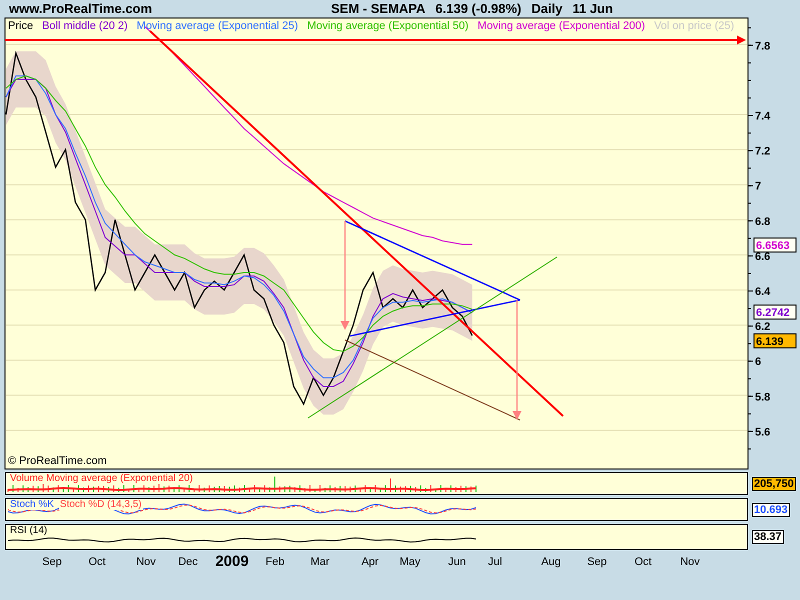 This screenshot has width=800, height=600. Describe the element at coordinates (188, 562) in the screenshot. I see `x-axis-label: Dec` at that location.